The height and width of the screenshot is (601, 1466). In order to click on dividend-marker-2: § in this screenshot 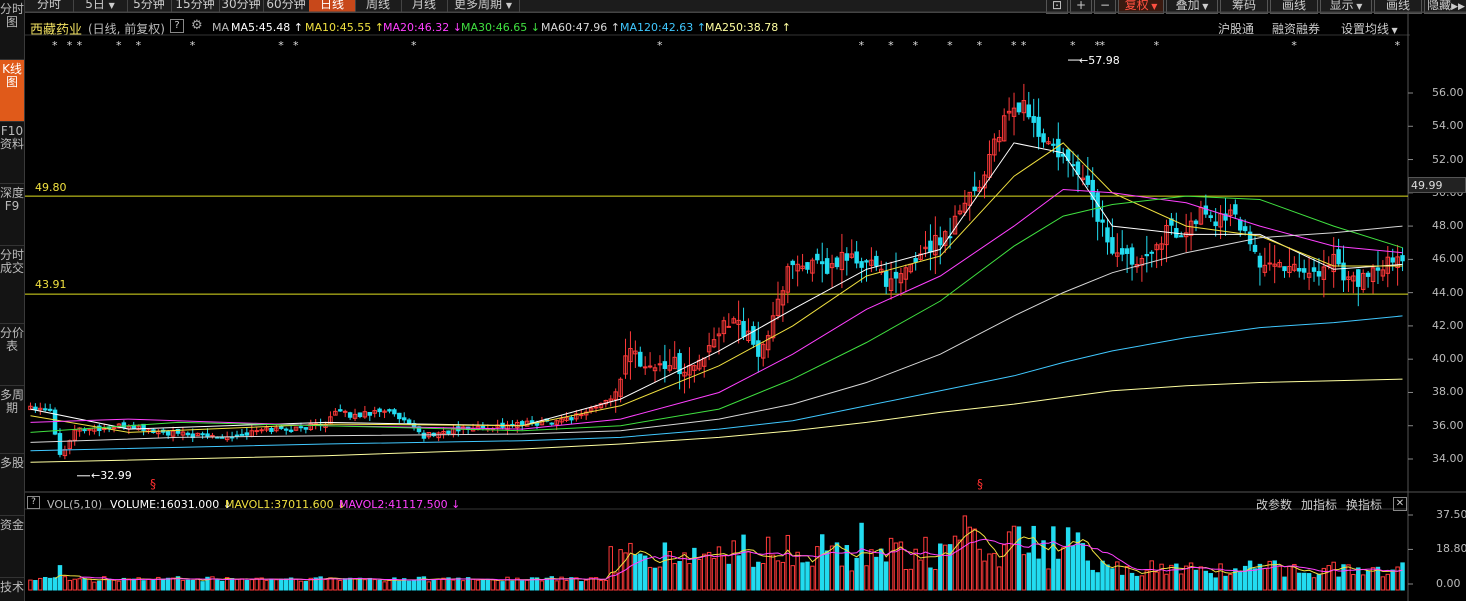, I will do `click(980, 484)`.